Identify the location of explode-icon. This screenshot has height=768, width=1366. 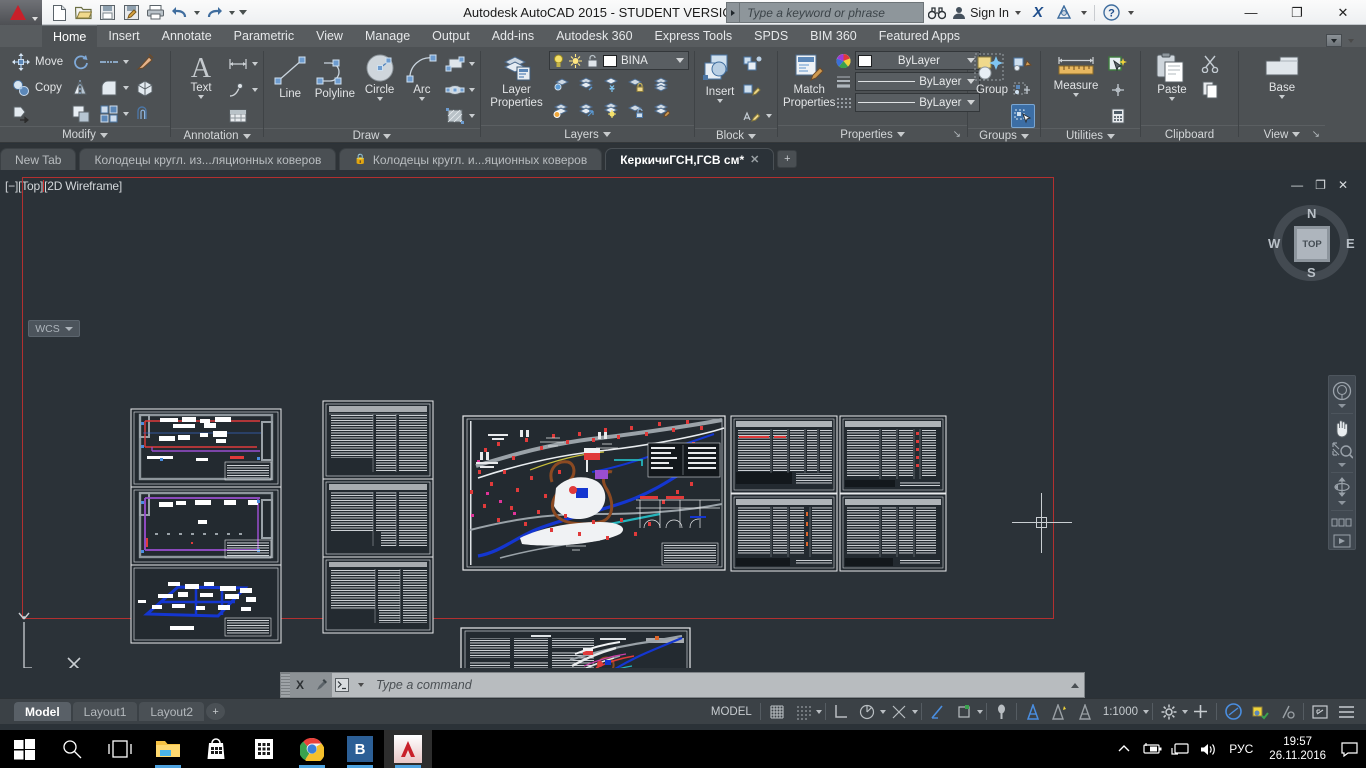
(145, 88).